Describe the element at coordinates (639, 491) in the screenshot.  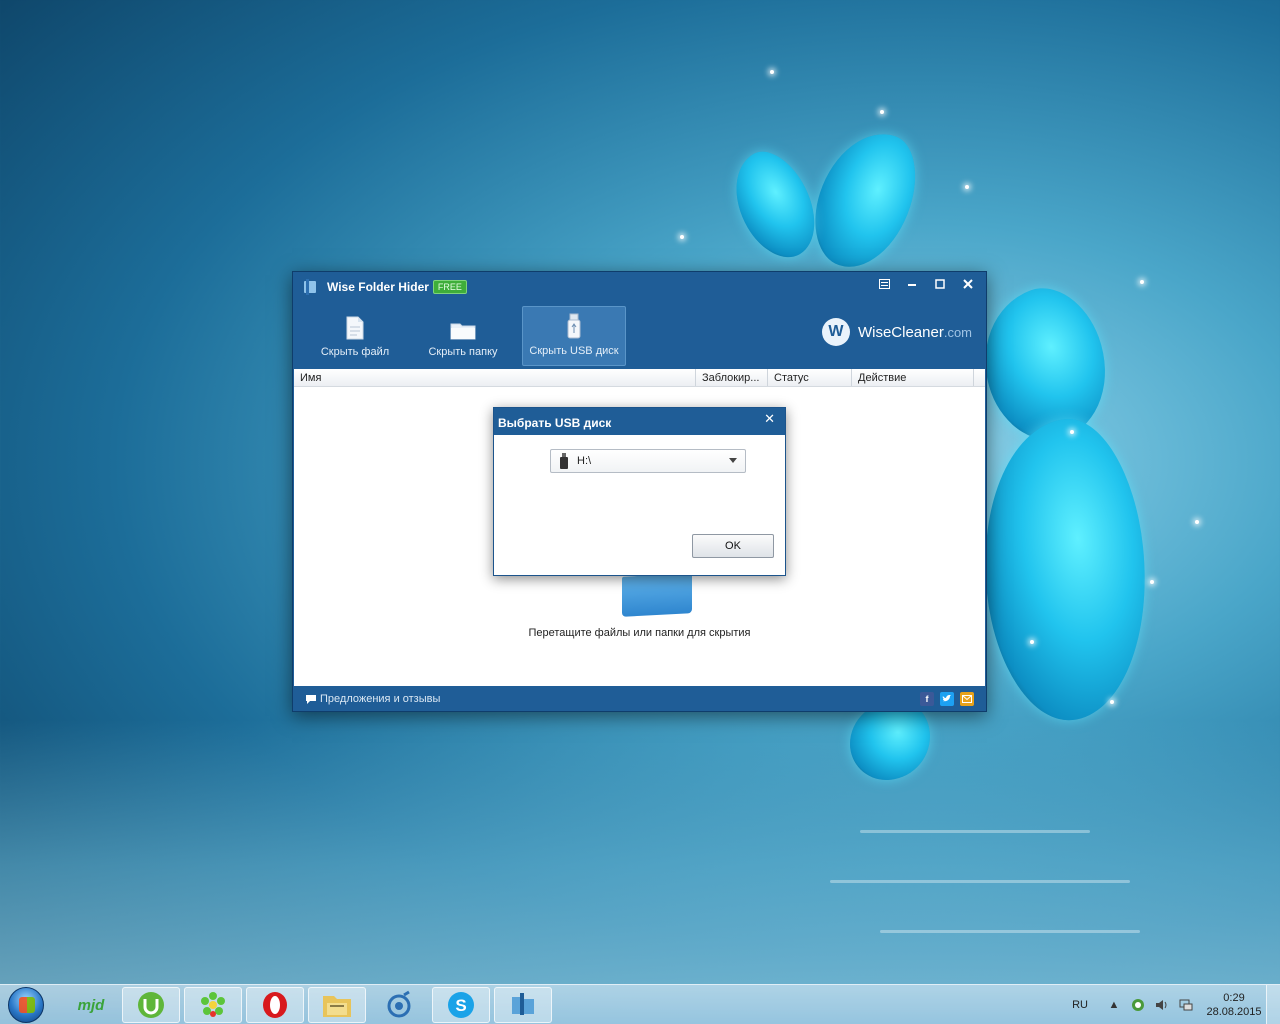
I see `select-usb-dialog: Выбрать USB диск ✕ H:\ OK` at that location.